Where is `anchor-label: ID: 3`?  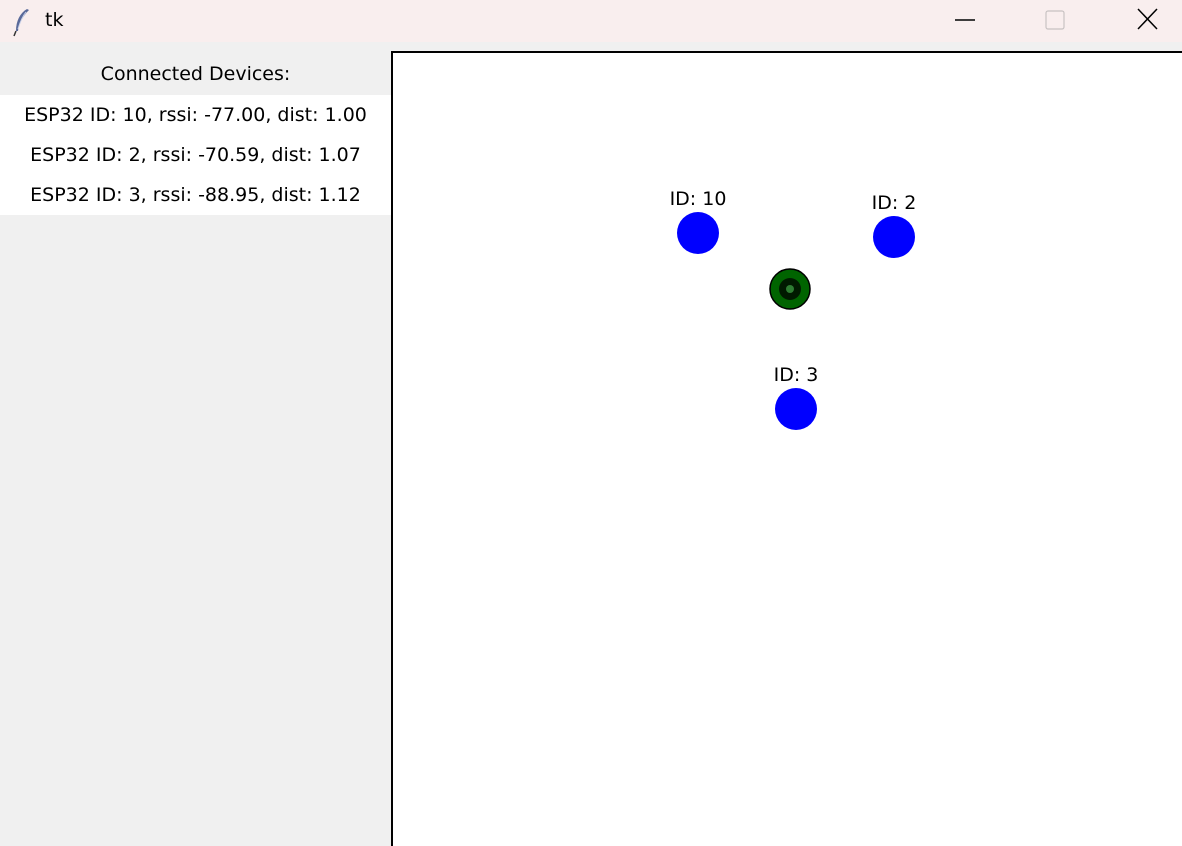
anchor-label: ID: 3 is located at coordinates (796, 375).